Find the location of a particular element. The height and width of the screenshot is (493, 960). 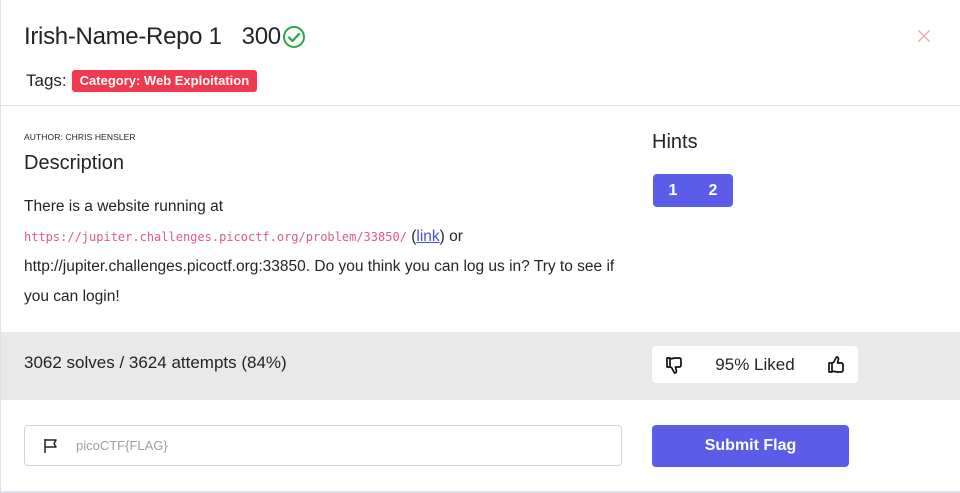

likes-widget: 95% Liked is located at coordinates (755, 364).